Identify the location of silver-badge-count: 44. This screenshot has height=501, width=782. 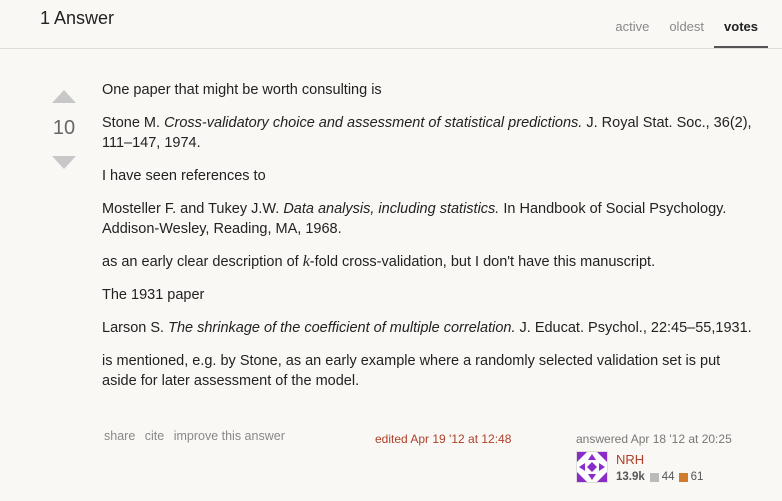
(668, 477).